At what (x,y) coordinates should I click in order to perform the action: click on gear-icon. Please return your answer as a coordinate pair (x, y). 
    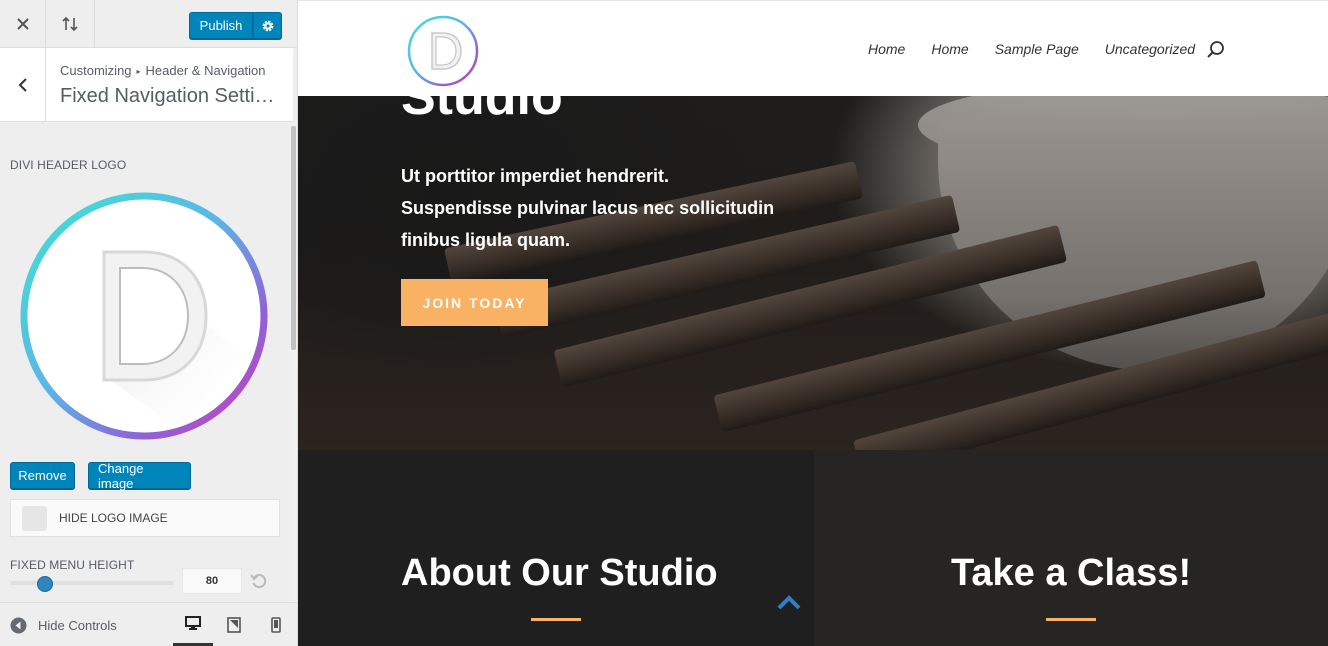
    Looking at the image, I should click on (267, 25).